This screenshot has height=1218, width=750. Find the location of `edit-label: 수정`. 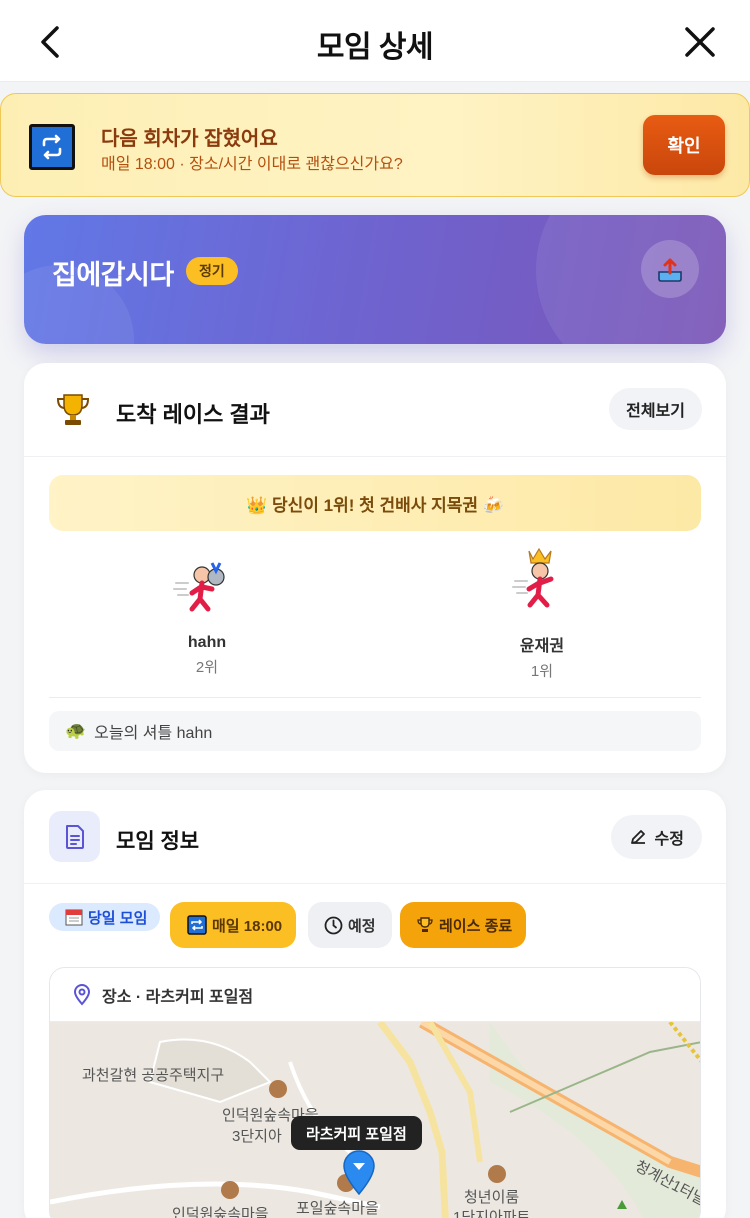

edit-label: 수정 is located at coordinates (669, 839).